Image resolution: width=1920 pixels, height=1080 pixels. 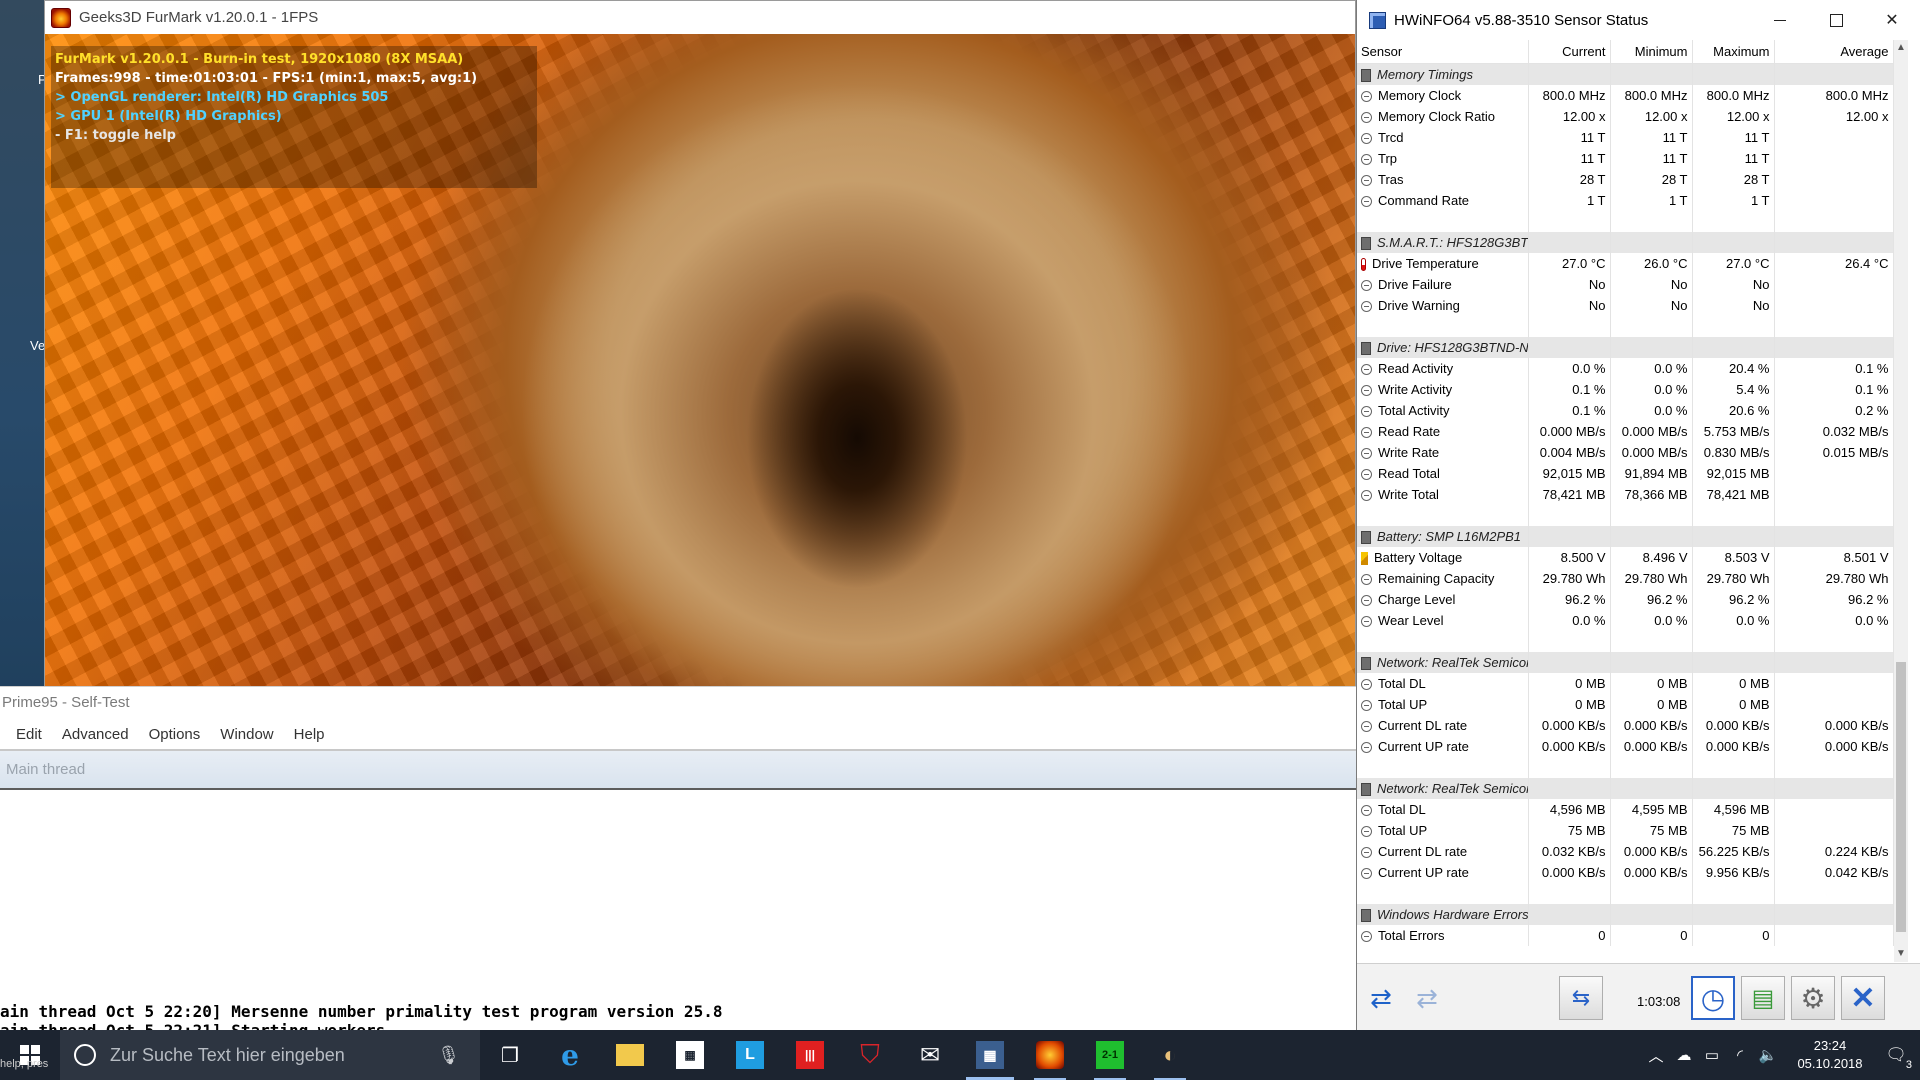 What do you see at coordinates (630, 1055) in the screenshot?
I see `file-explorer-icon` at bounding box center [630, 1055].